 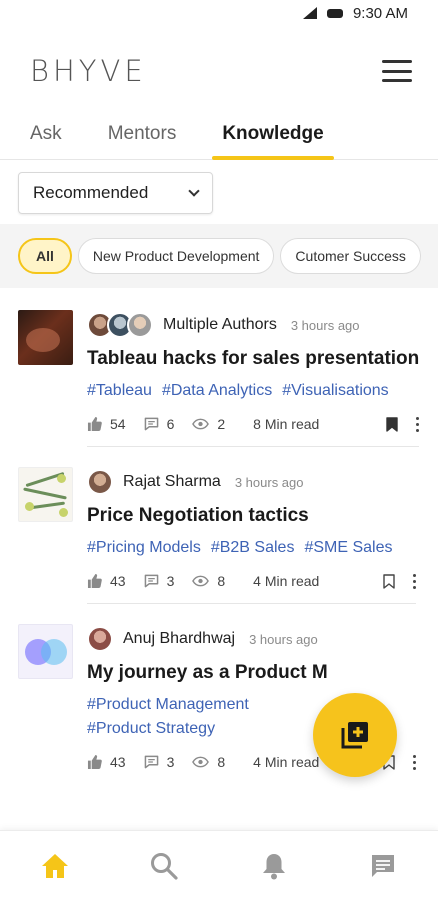 What do you see at coordinates (348, 548) in the screenshot?
I see `tag-link: #SME Sales` at bounding box center [348, 548].